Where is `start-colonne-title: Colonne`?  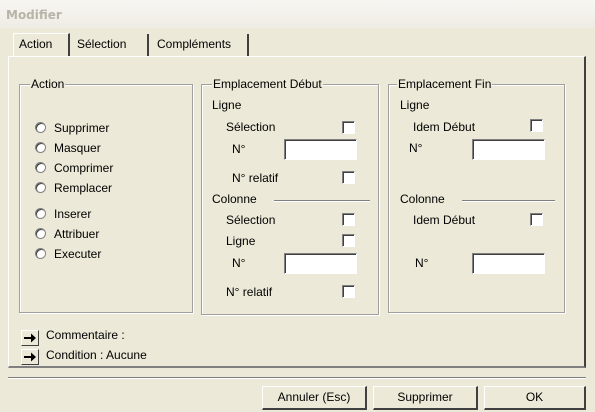
start-colonne-title: Colonne is located at coordinates (234, 199).